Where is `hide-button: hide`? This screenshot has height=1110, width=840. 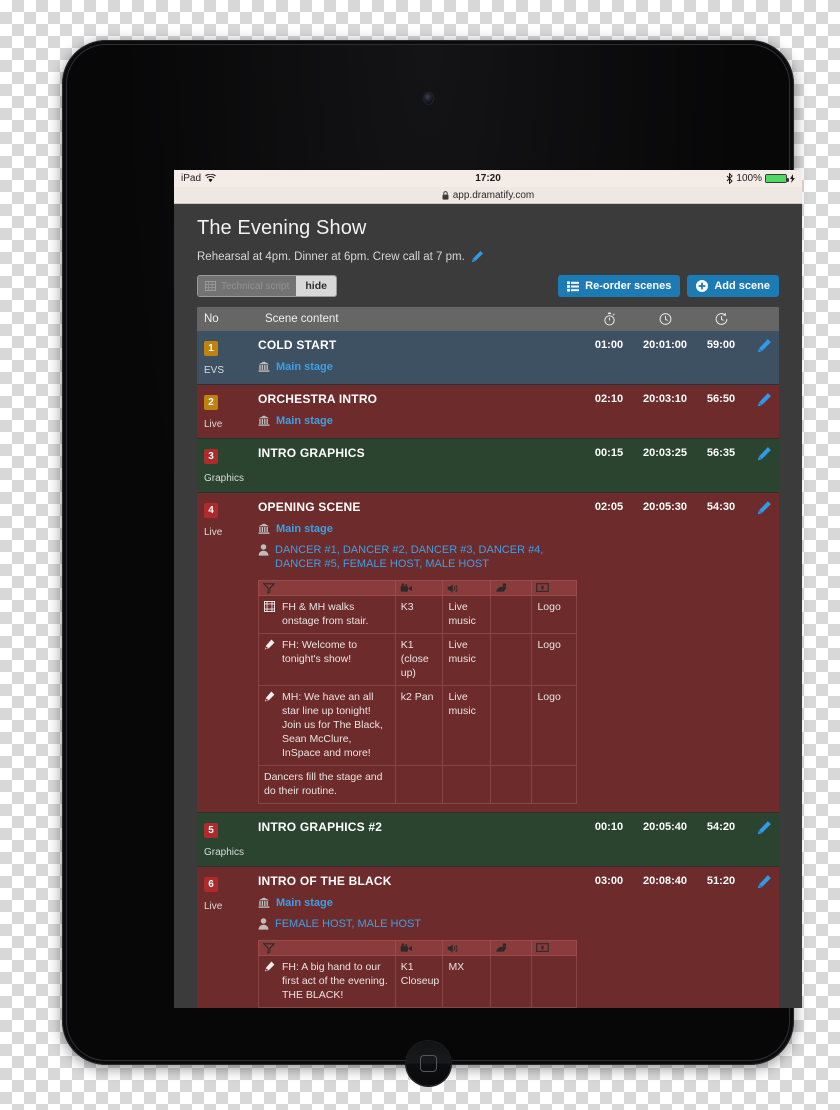 hide-button: hide is located at coordinates (316, 286).